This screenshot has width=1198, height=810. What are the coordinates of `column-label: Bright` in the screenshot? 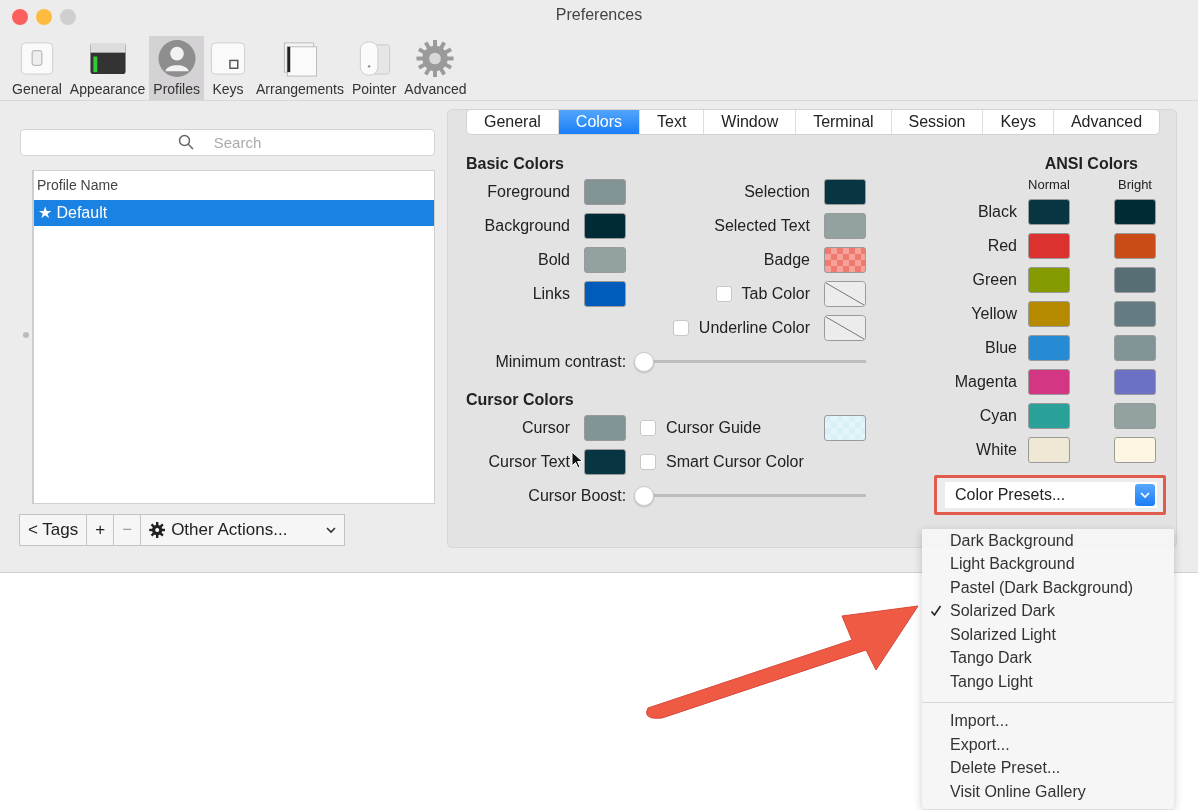 It's located at (1135, 184).